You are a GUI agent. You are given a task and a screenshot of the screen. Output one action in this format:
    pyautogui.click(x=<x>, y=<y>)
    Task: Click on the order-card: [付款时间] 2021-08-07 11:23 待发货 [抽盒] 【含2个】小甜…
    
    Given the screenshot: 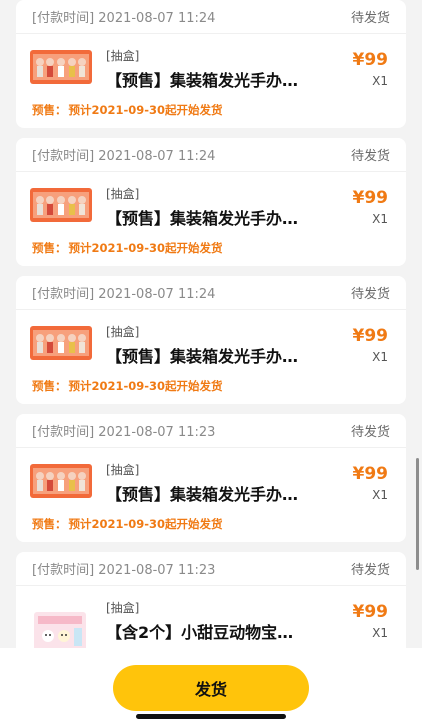 What is the action you would take?
    pyautogui.click(x=211, y=600)
    